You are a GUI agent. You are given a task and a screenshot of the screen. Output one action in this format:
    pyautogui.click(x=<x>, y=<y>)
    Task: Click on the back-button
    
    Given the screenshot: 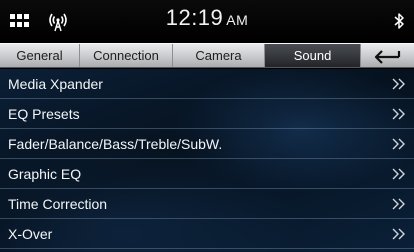 What is the action you would take?
    pyautogui.click(x=387, y=55)
    